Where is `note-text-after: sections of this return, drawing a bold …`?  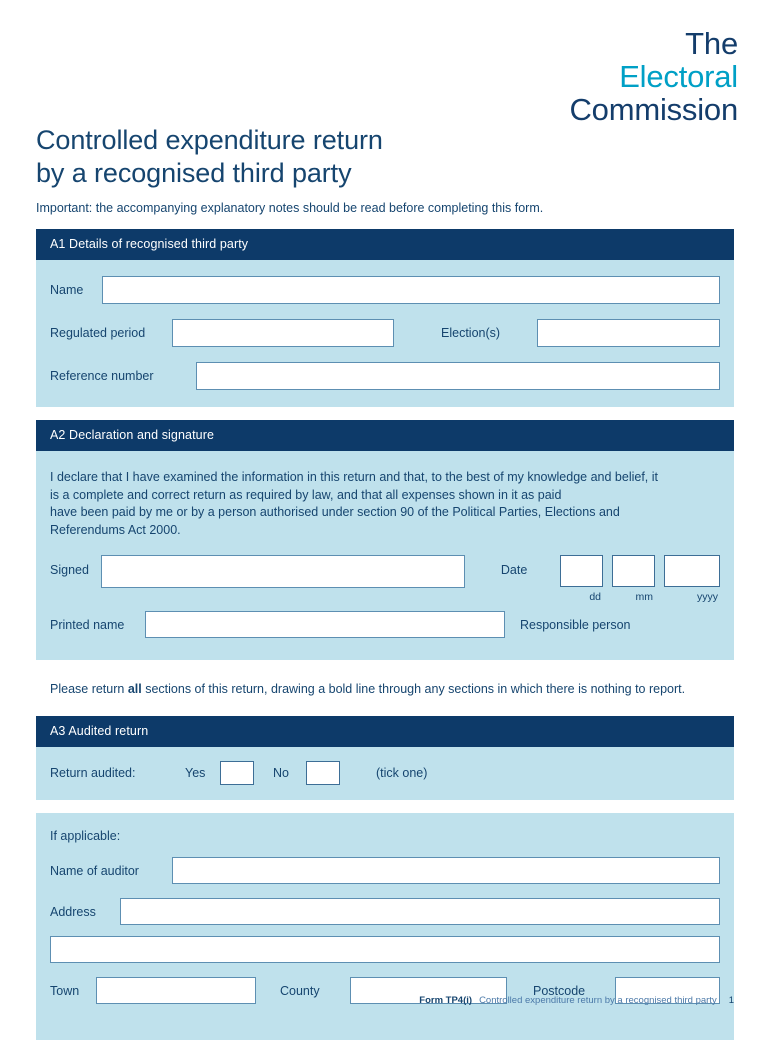
note-text-after: sections of this return, drawing a bold … is located at coordinates (413, 689).